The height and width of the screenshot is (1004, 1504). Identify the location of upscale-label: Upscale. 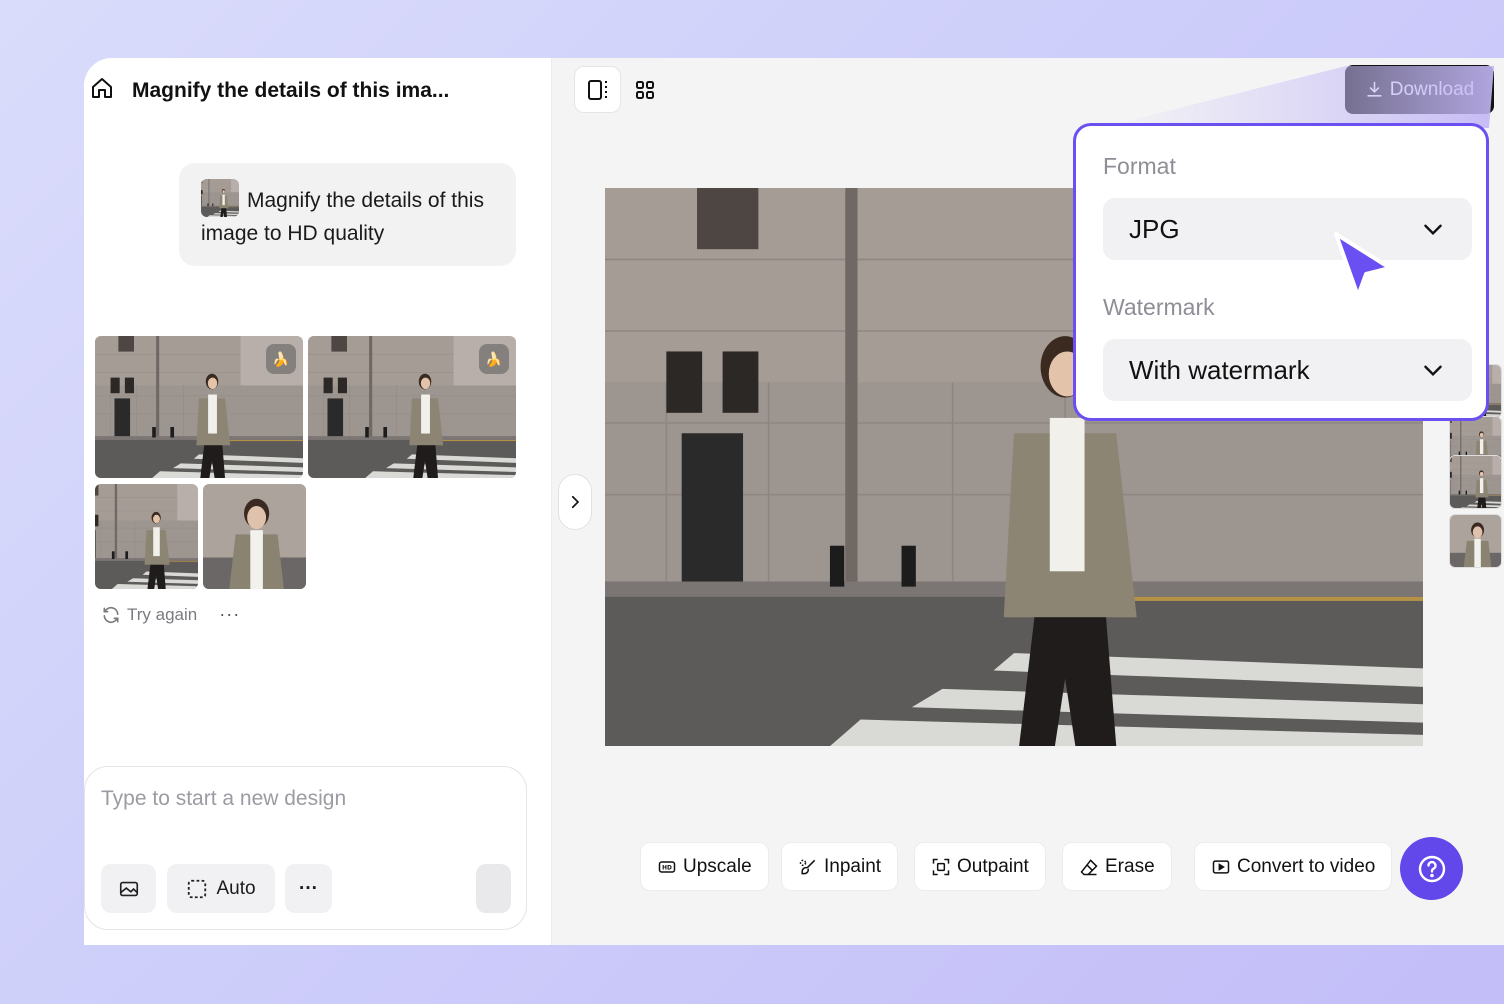
(717, 866).